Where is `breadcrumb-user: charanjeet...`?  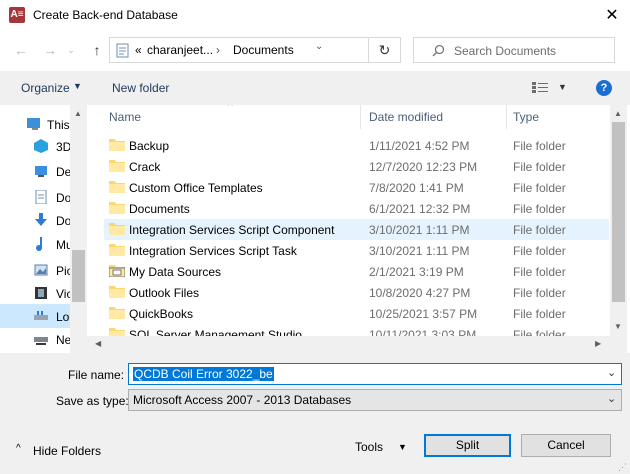
breadcrumb-user: charanjeet... is located at coordinates (180, 50).